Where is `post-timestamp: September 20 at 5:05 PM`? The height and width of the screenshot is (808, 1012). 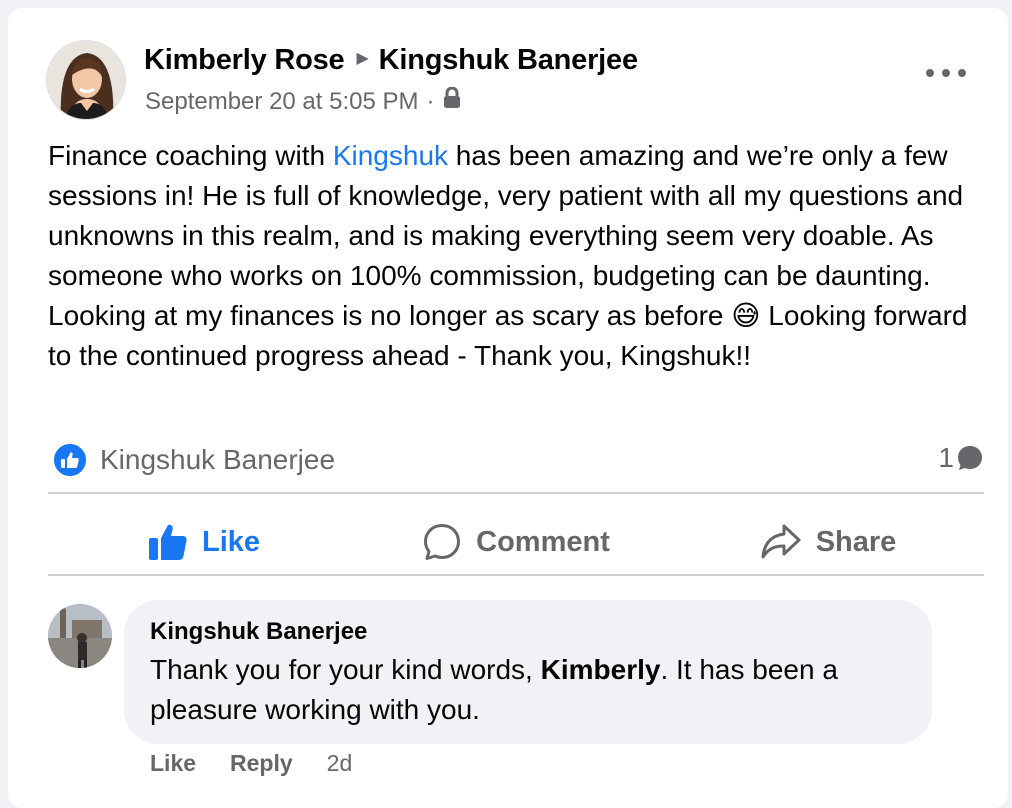
post-timestamp: September 20 at 5:05 PM is located at coordinates (282, 102).